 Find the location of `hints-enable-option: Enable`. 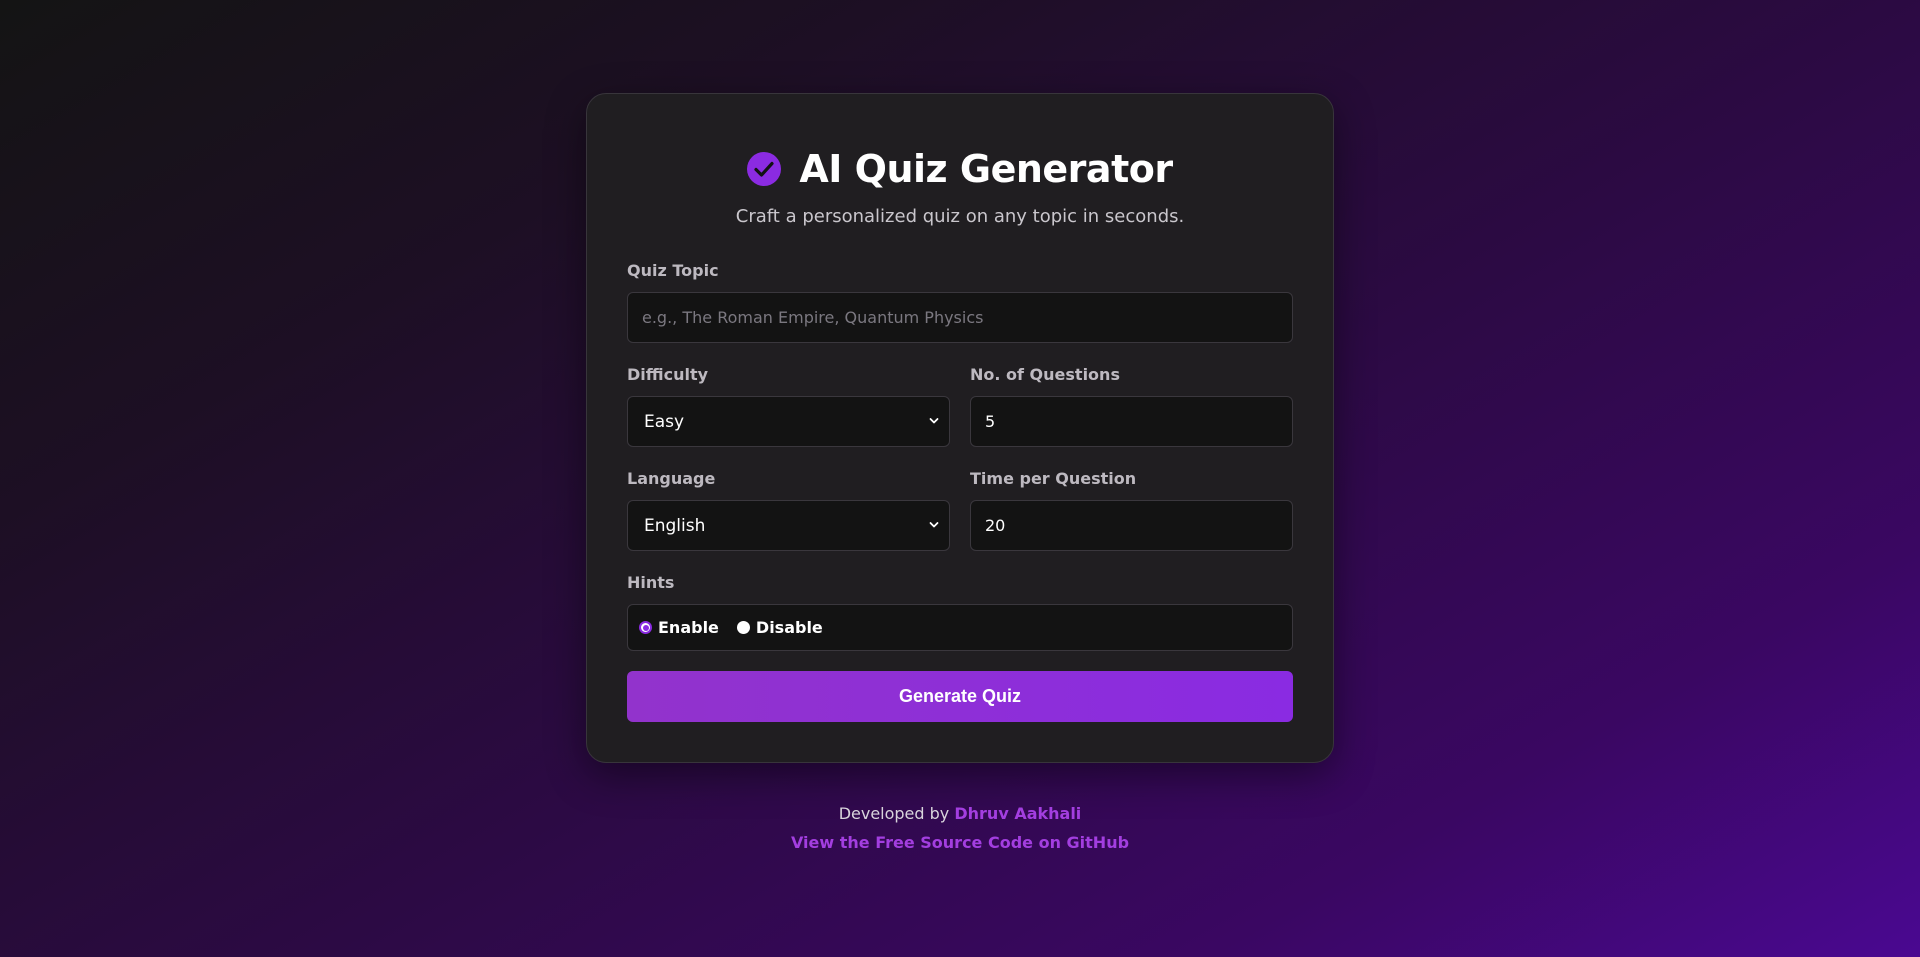

hints-enable-option: Enable is located at coordinates (679, 627).